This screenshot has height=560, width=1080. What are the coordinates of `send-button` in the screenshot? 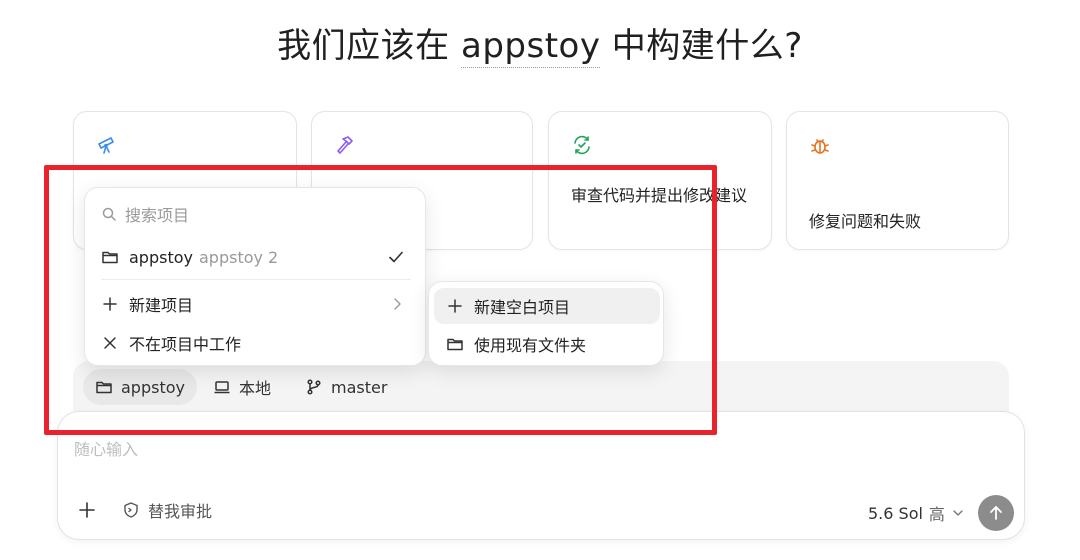 It's located at (996, 513).